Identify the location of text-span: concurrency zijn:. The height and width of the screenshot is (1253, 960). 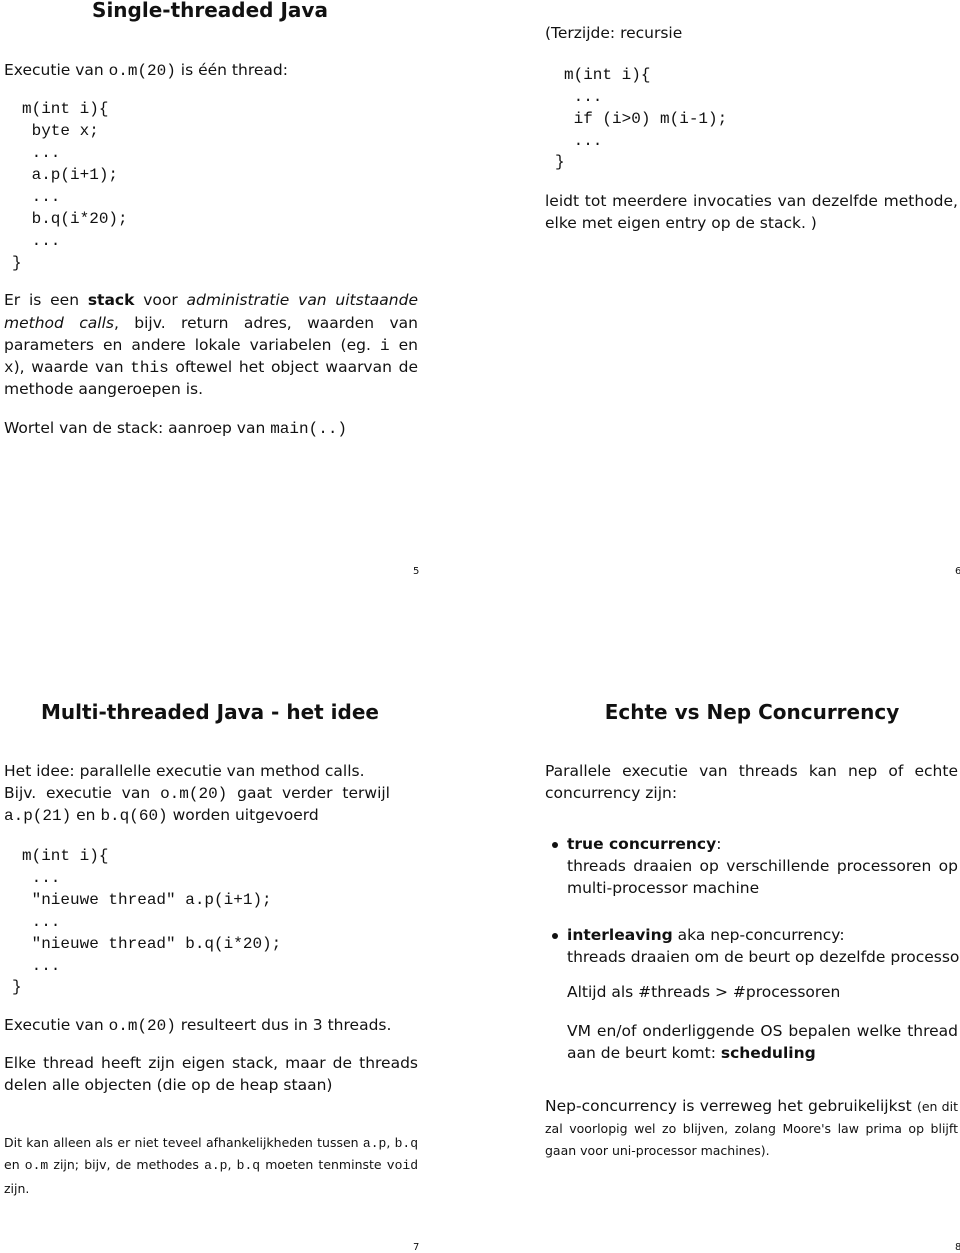
(611, 793).